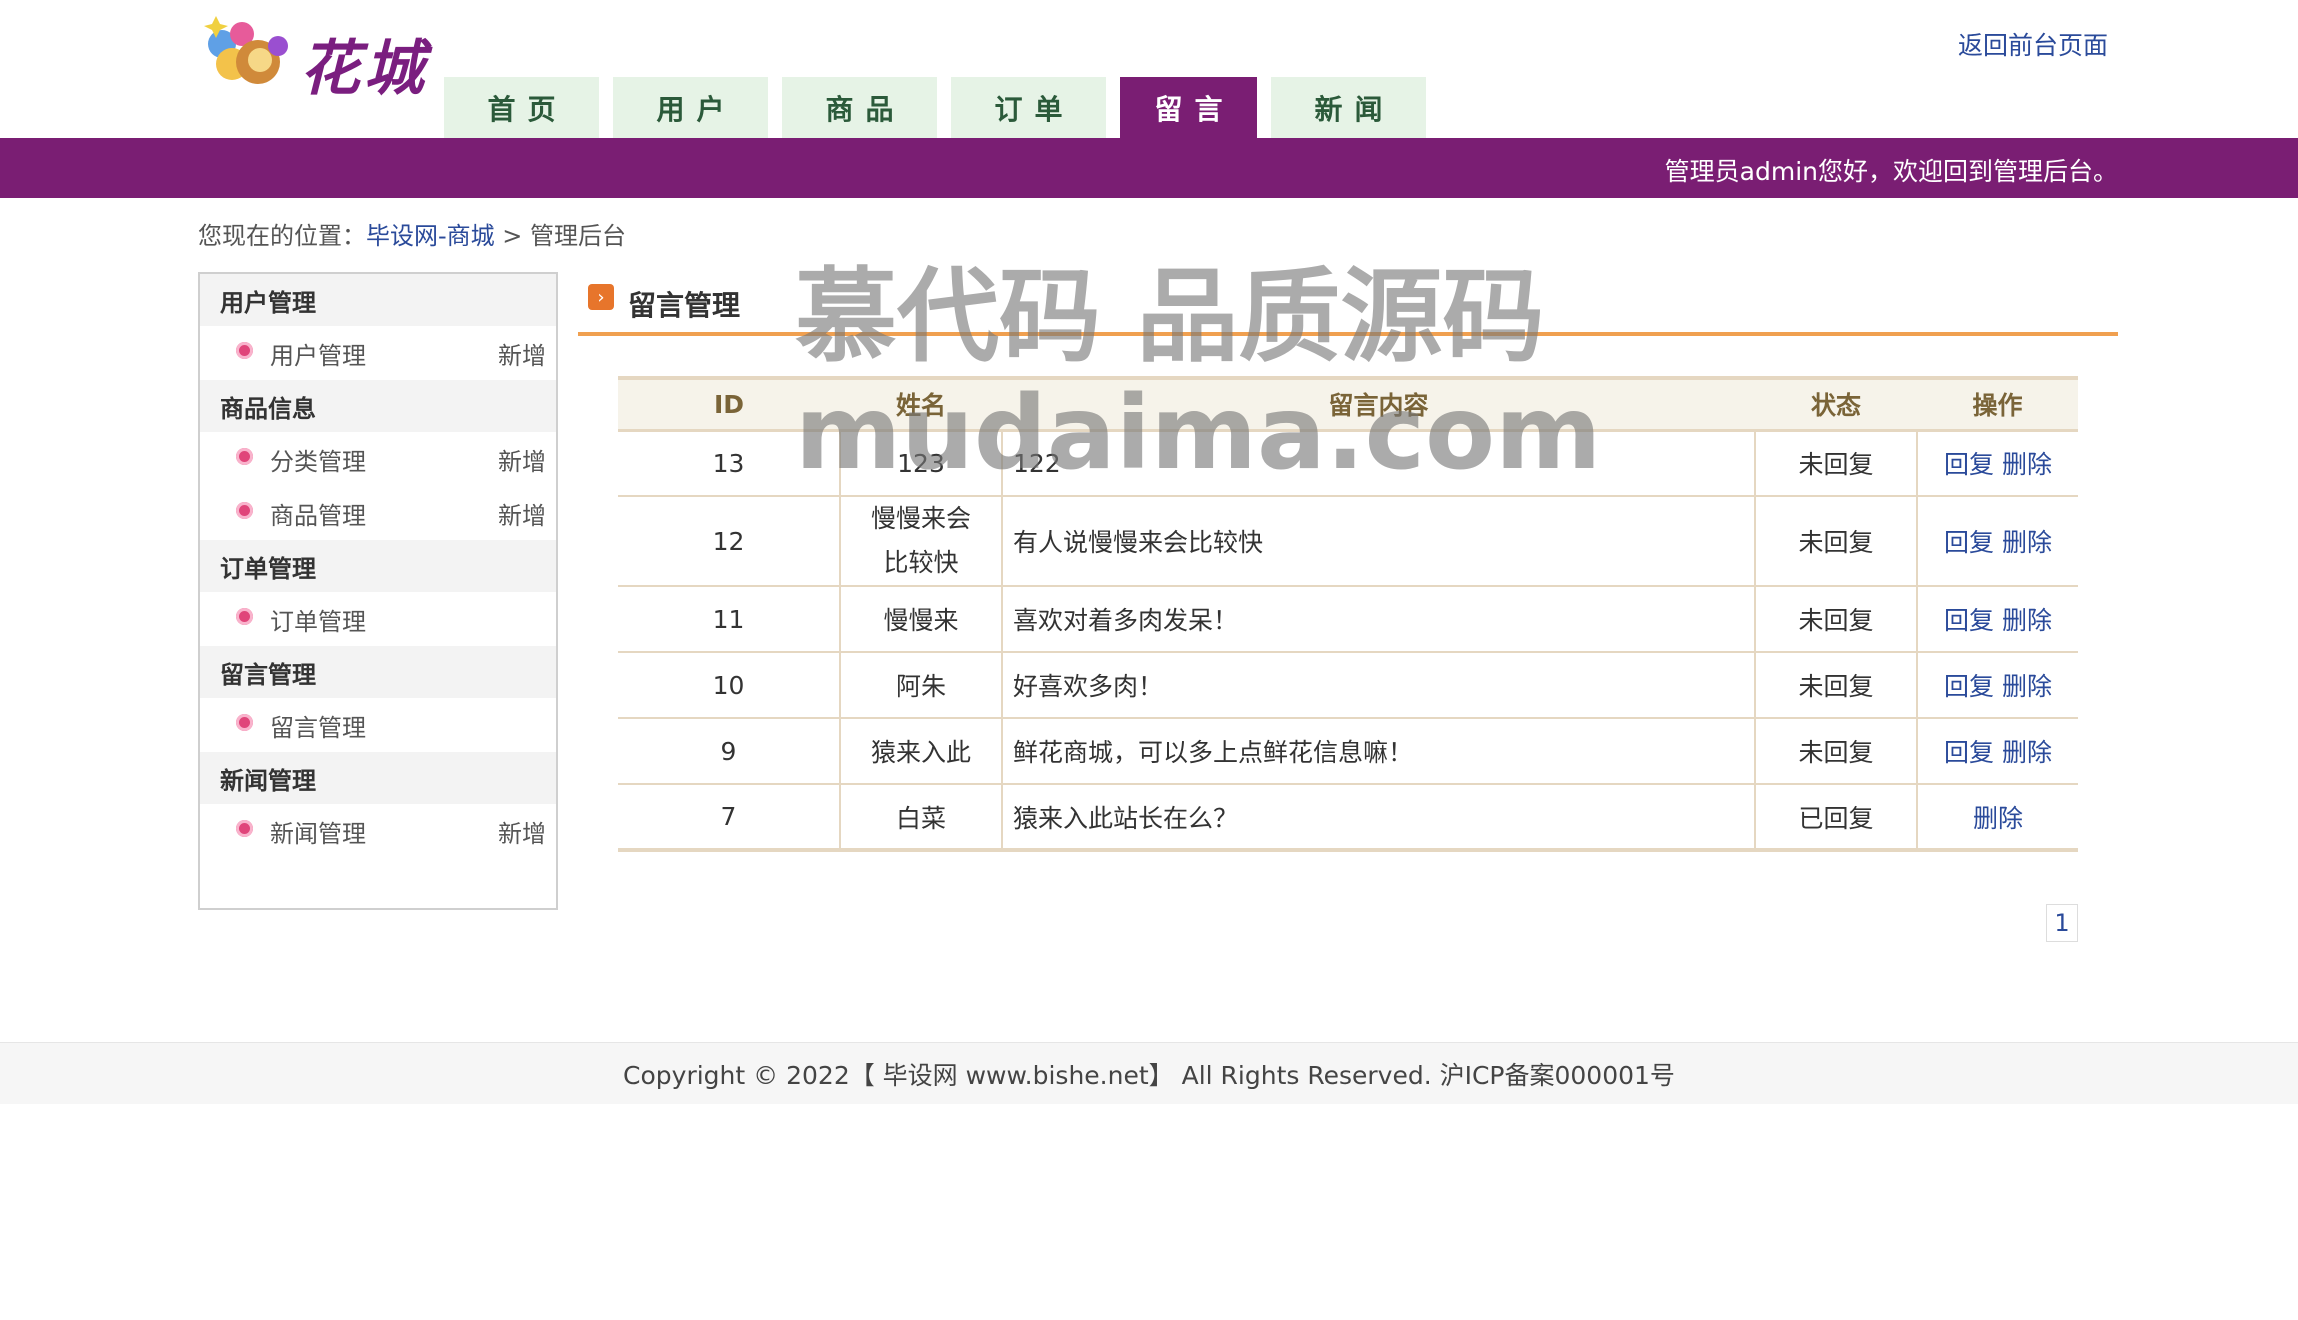  What do you see at coordinates (318, 725) in the screenshot?
I see `sidebar-item-label: 留言管理` at bounding box center [318, 725].